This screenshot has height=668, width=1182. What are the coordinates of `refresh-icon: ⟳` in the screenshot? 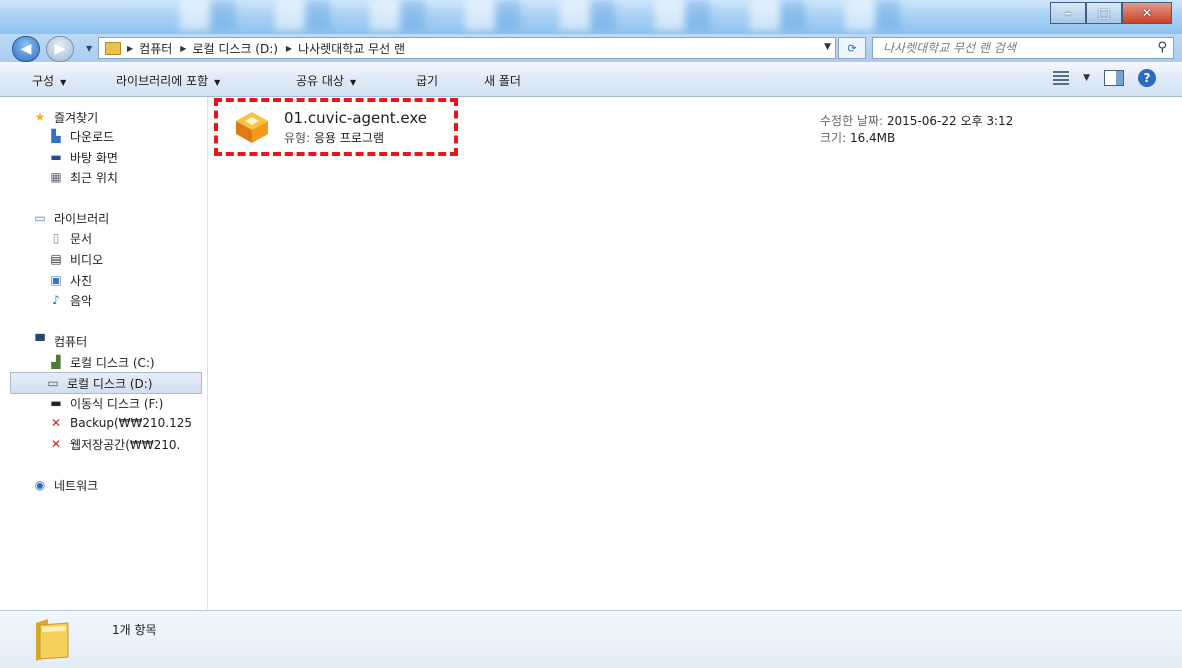 It's located at (852, 48).